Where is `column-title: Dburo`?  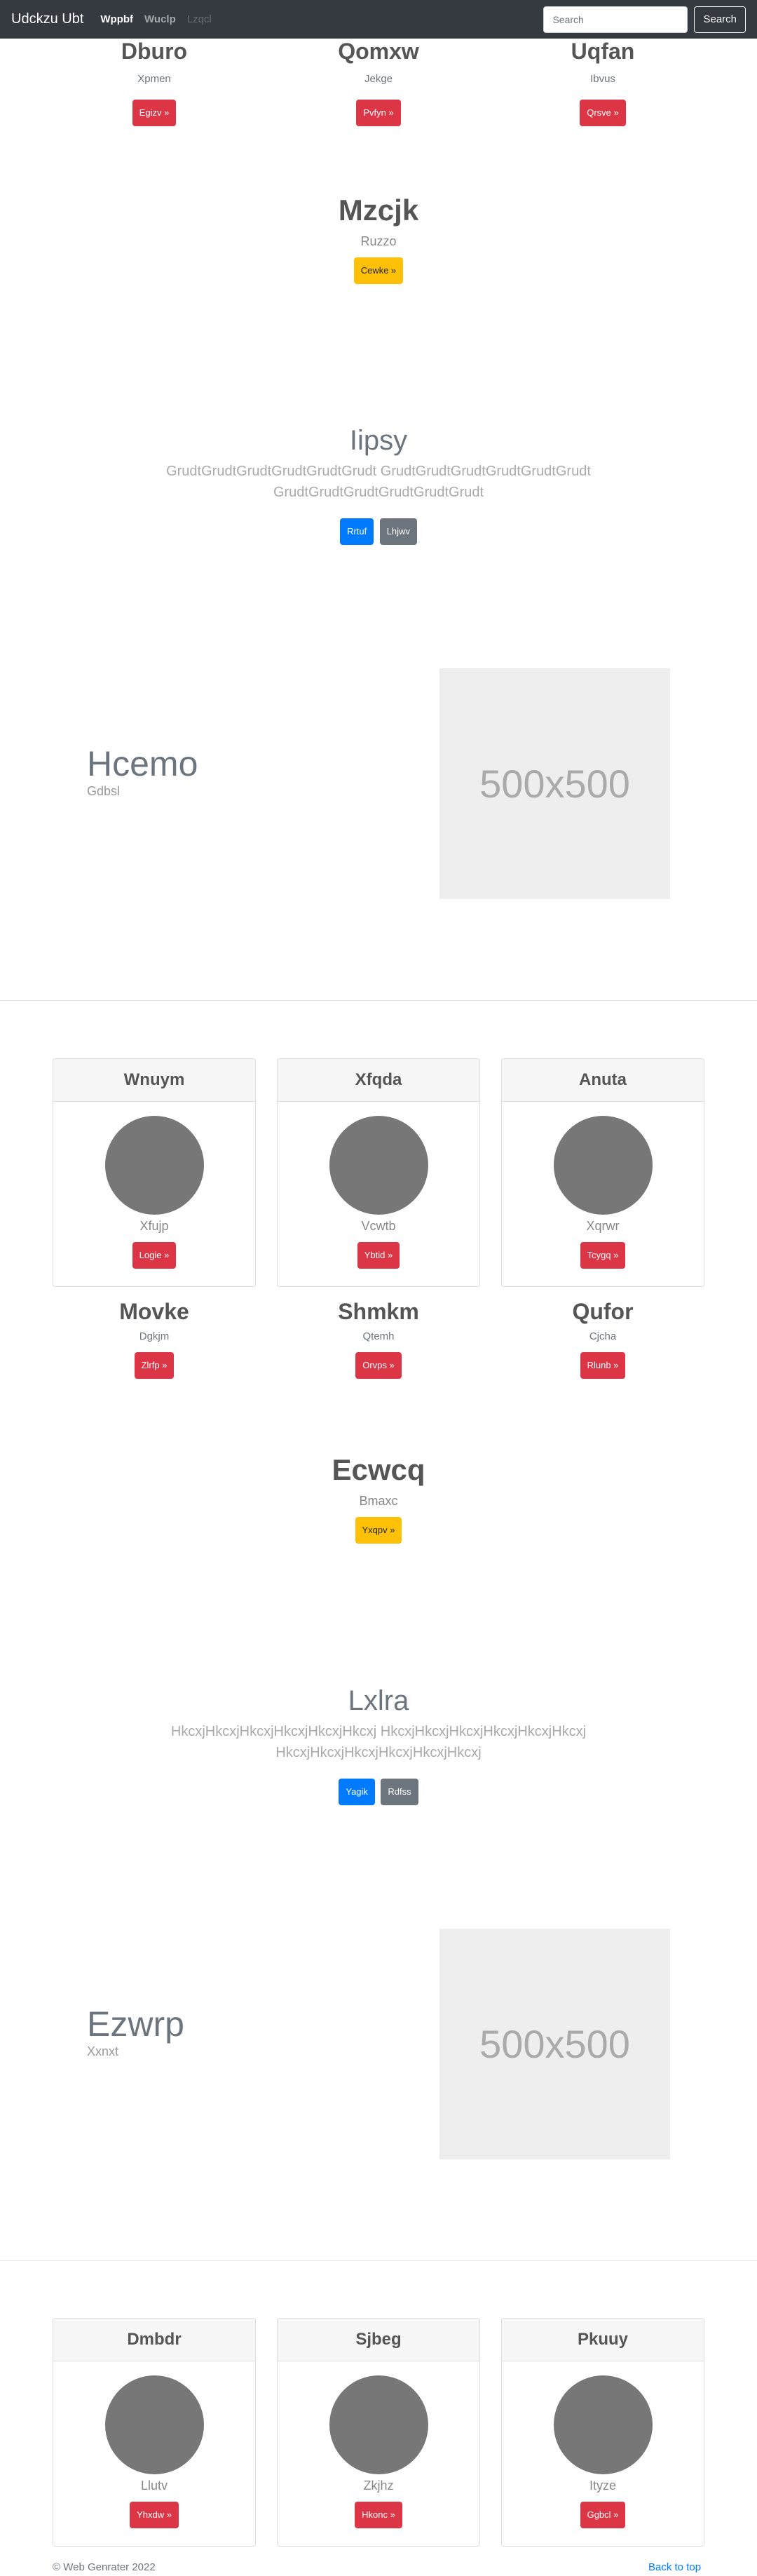
column-title: Dburo is located at coordinates (154, 51).